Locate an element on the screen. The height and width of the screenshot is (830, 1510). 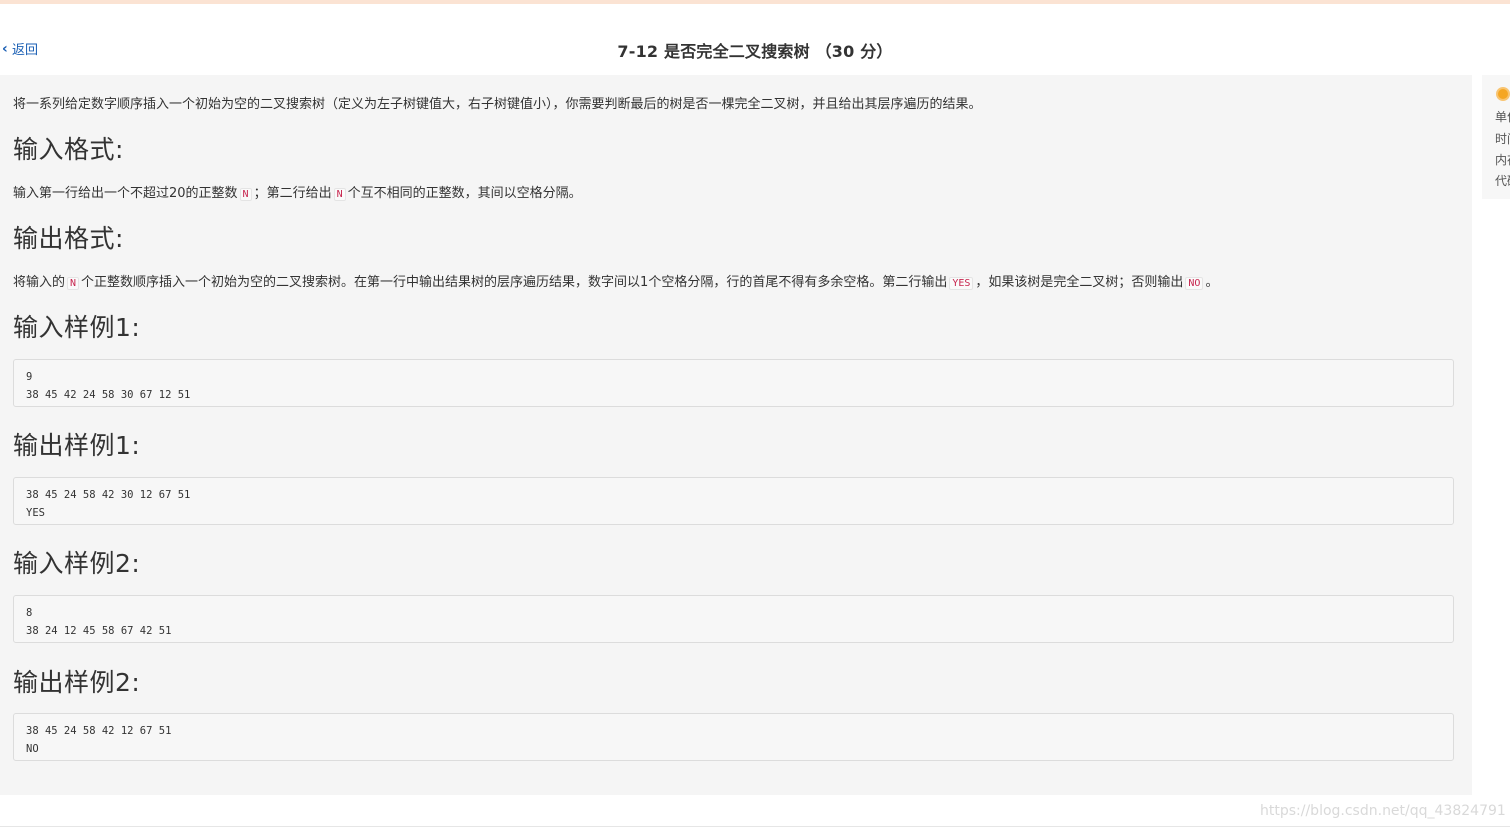
sample-input-1-code: 9 38 45 42 24 58 30 67 12 51 is located at coordinates (733, 383).